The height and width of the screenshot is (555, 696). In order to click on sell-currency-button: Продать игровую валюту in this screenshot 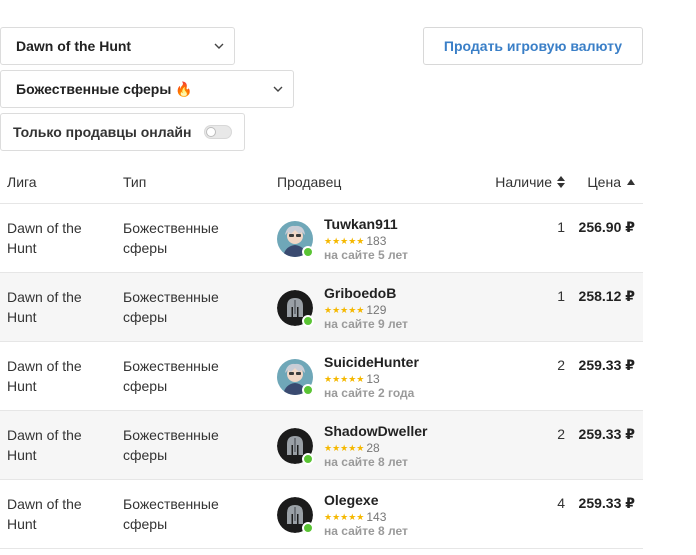, I will do `click(533, 46)`.